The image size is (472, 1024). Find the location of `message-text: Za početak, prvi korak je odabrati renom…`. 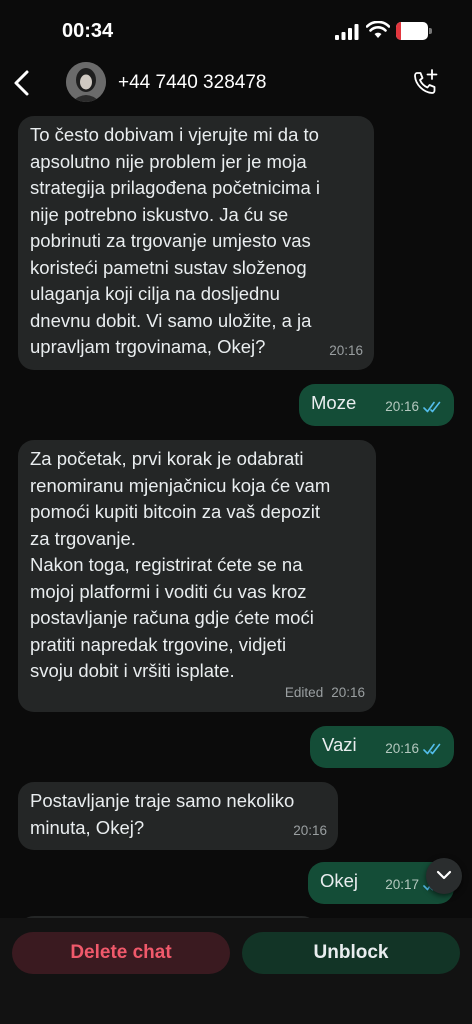

message-text: Za početak, prvi korak je odabrati renom… is located at coordinates (180, 564).